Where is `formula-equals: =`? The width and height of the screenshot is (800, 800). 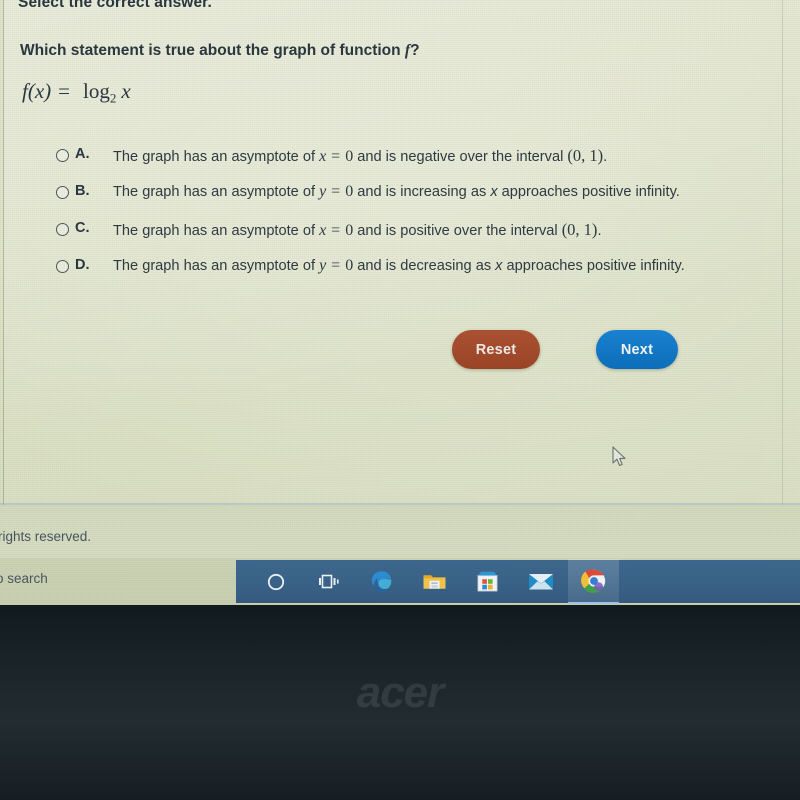 formula-equals: = is located at coordinates (64, 91).